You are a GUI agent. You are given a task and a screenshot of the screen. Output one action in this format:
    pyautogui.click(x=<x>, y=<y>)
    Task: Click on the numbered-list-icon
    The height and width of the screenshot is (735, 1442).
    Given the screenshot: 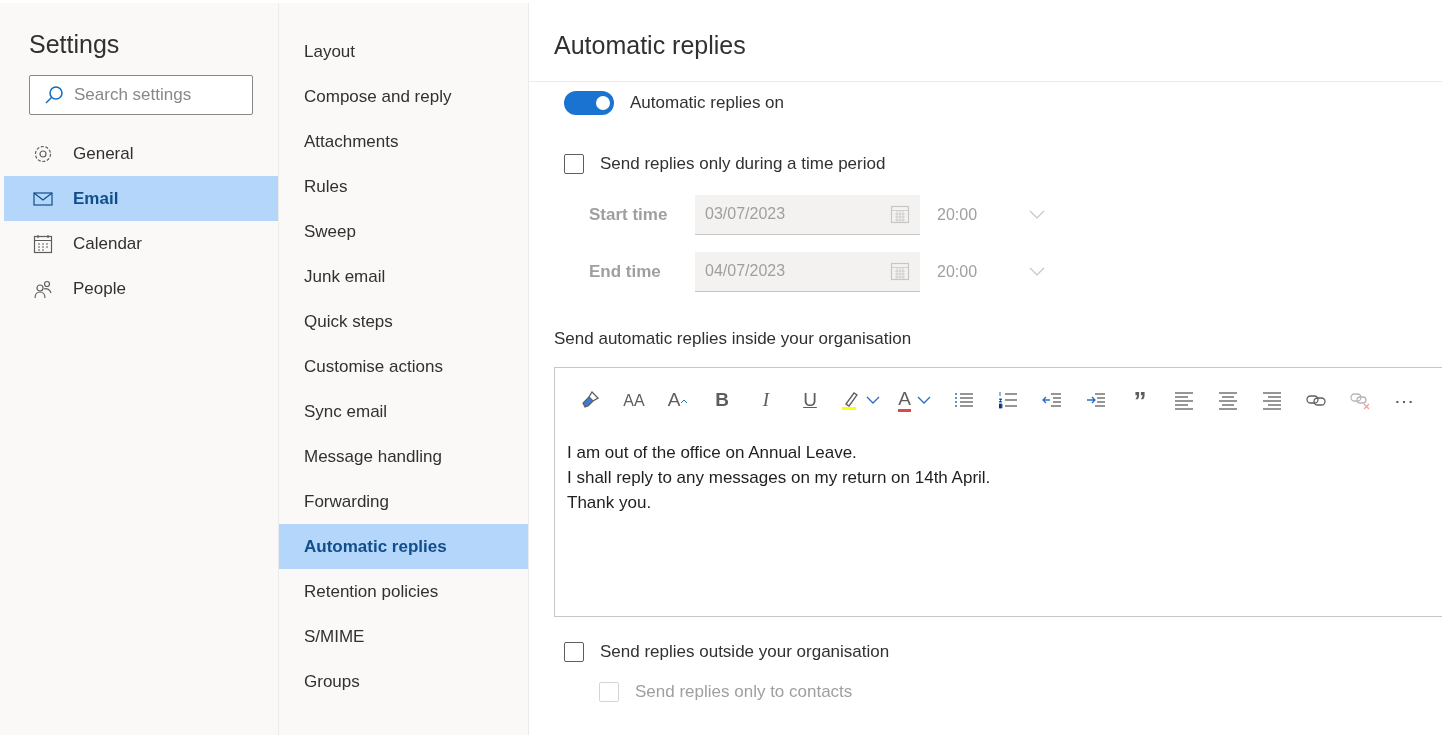 What is the action you would take?
    pyautogui.click(x=1008, y=400)
    